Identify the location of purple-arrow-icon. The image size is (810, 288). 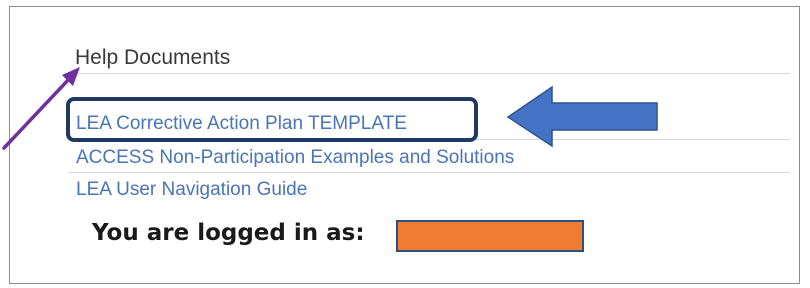
(41, 108).